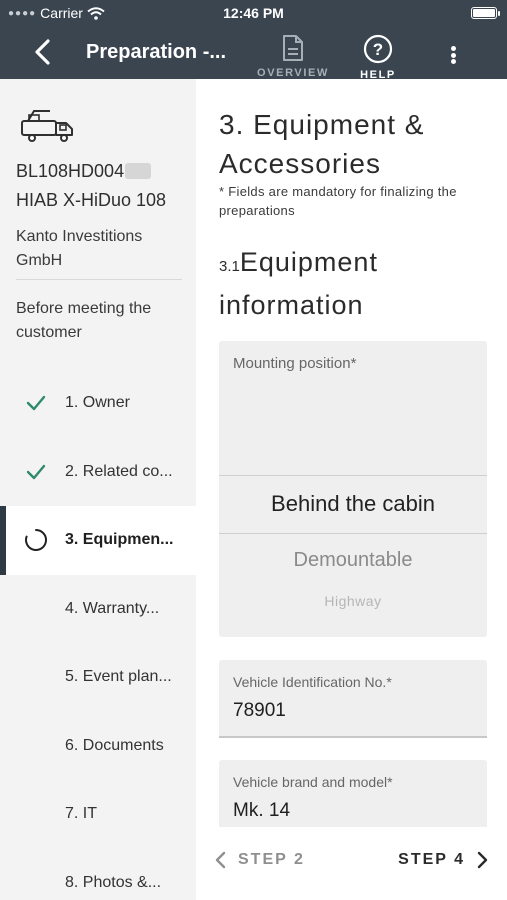 Image resolution: width=507 pixels, height=900 pixels. Describe the element at coordinates (353, 504) in the screenshot. I see `picker-option-selected: Behind the cabin` at that location.